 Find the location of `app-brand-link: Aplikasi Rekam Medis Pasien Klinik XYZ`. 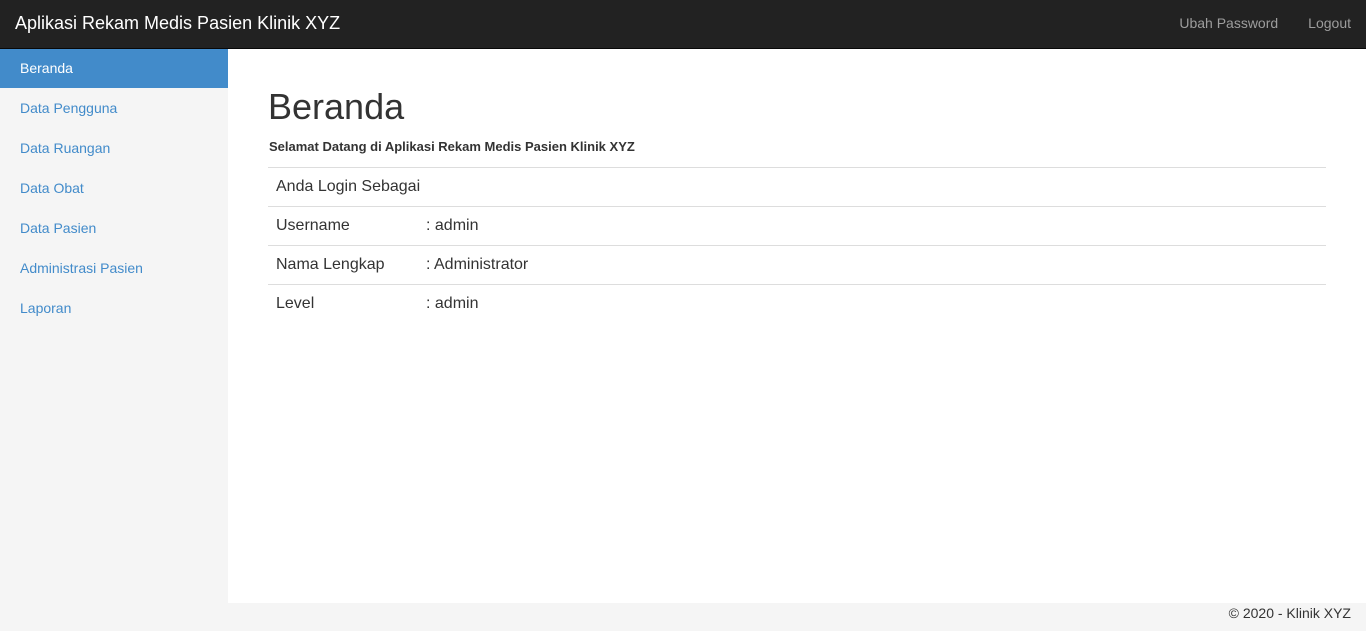

app-brand-link: Aplikasi Rekam Medis Pasien Klinik XYZ is located at coordinates (177, 24).